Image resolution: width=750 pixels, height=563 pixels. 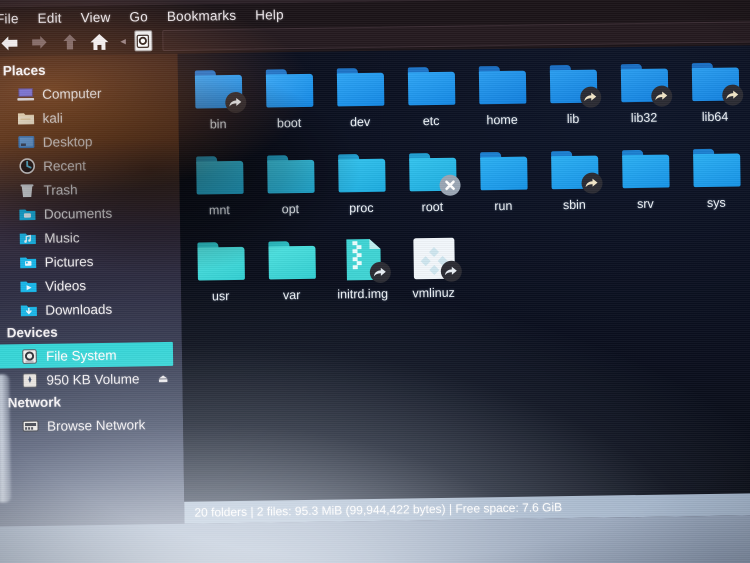 I want to click on file-item-dev: dev, so click(x=360, y=104).